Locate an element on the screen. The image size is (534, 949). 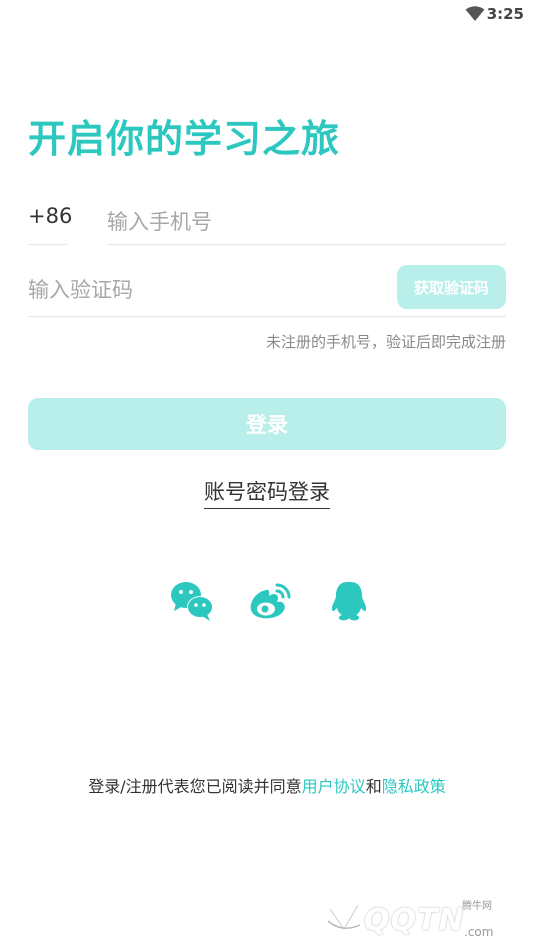
agreement-prefix: 登录/注册代表您已阅读并同意 is located at coordinates (195, 786).